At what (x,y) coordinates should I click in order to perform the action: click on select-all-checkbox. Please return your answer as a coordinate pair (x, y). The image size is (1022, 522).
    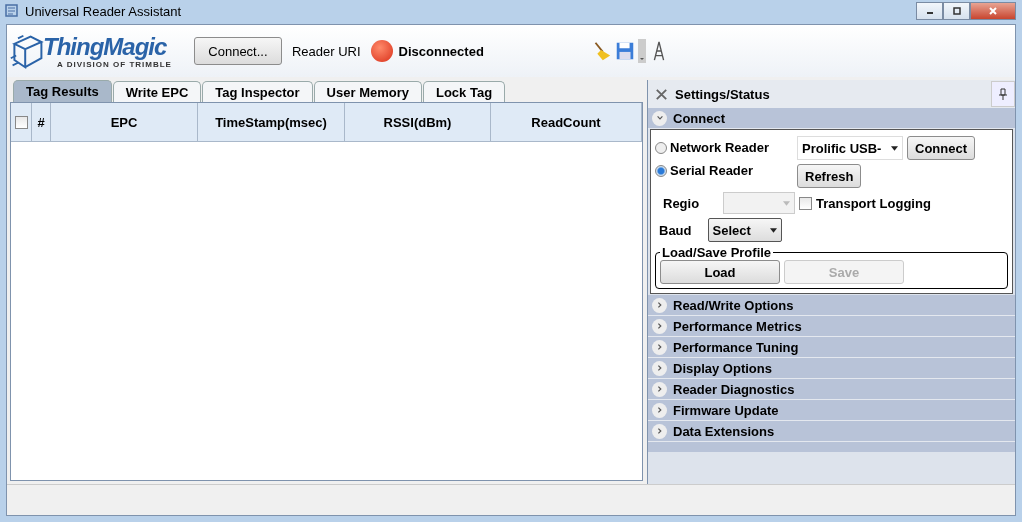
    Looking at the image, I should click on (21, 122).